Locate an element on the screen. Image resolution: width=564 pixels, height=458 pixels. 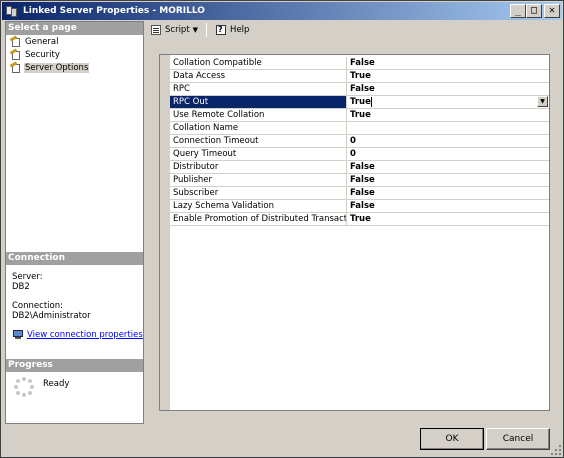
script-button: Script ▼ is located at coordinates (174, 30).